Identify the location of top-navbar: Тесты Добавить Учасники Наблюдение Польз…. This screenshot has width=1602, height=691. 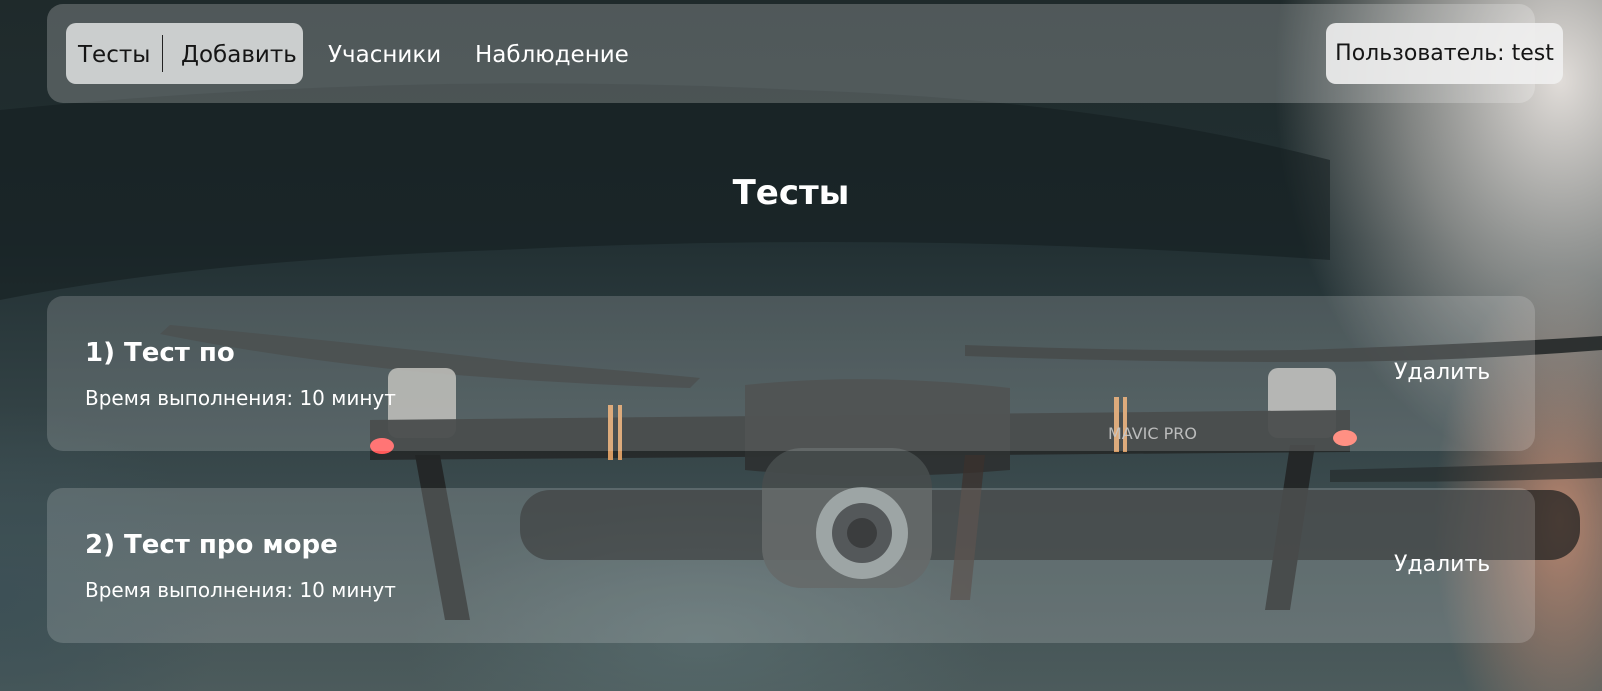
(805, 53).